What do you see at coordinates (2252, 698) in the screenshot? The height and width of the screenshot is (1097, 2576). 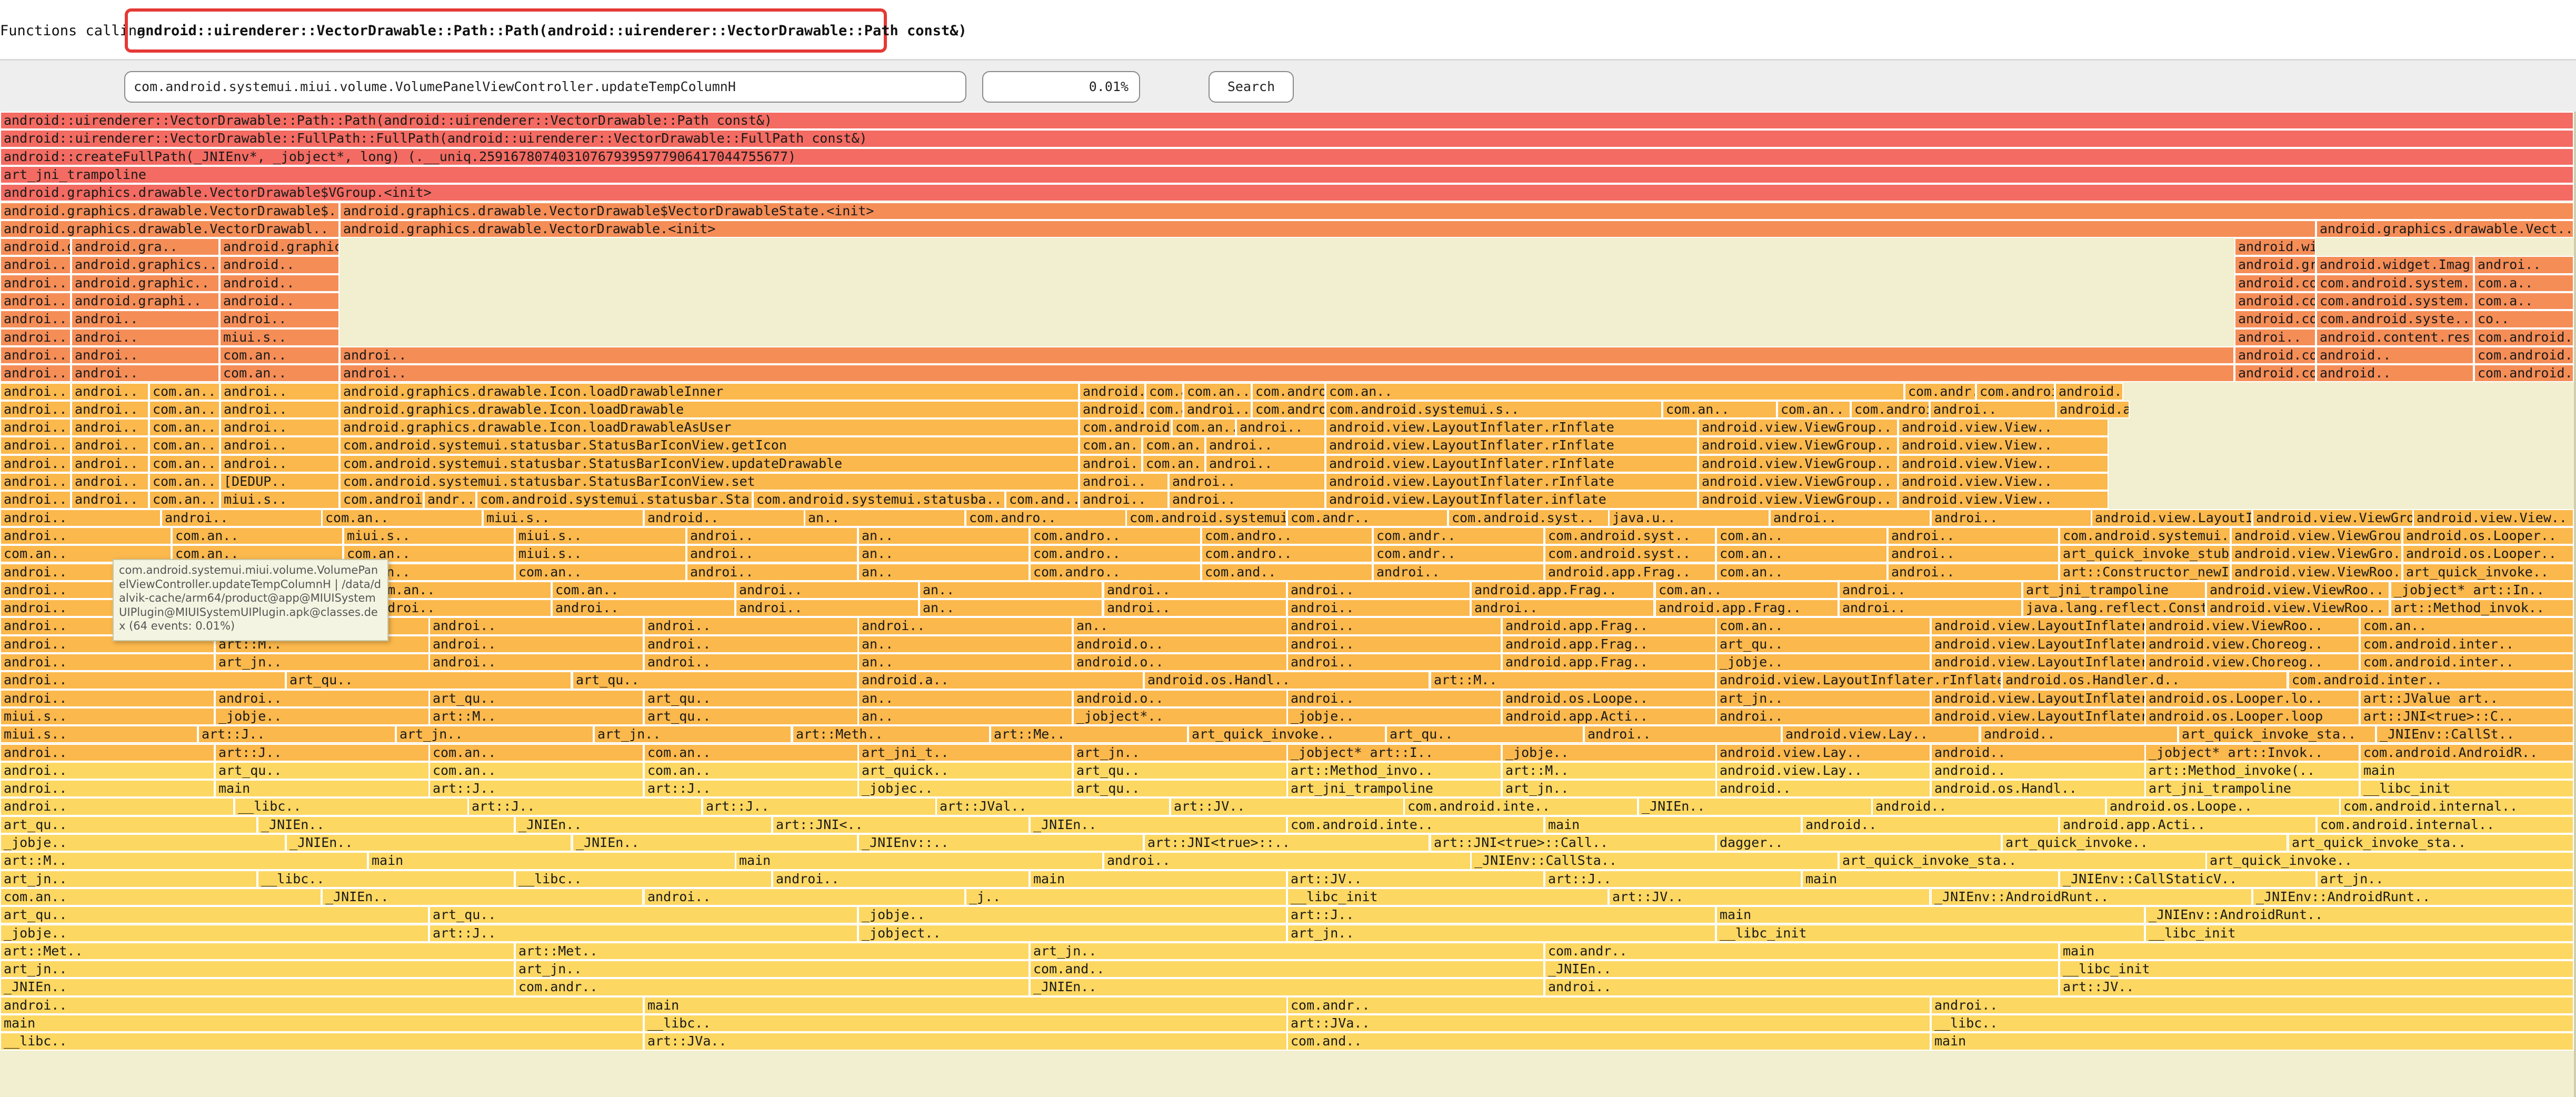 I see `flame-frame: android.os.Looper.lo..` at bounding box center [2252, 698].